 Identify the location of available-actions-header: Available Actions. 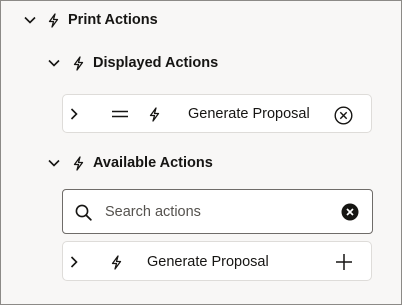
(130, 163).